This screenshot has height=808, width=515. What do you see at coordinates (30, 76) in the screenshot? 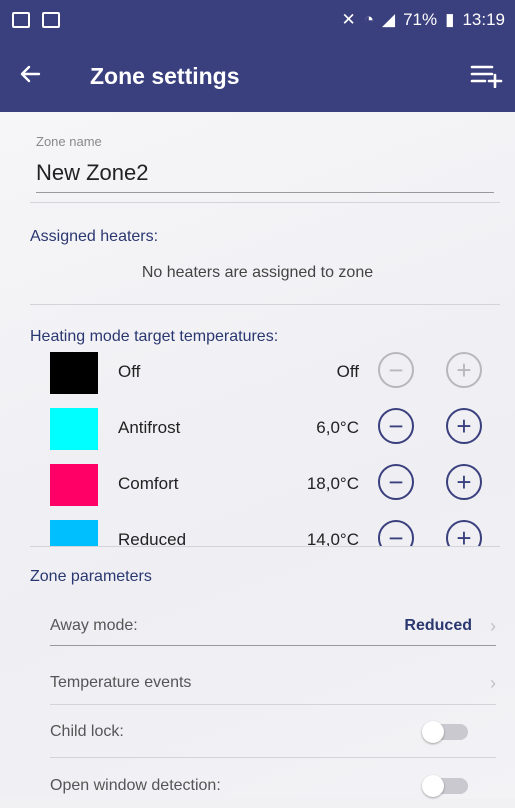
I see `arrow-left-icon` at bounding box center [30, 76].